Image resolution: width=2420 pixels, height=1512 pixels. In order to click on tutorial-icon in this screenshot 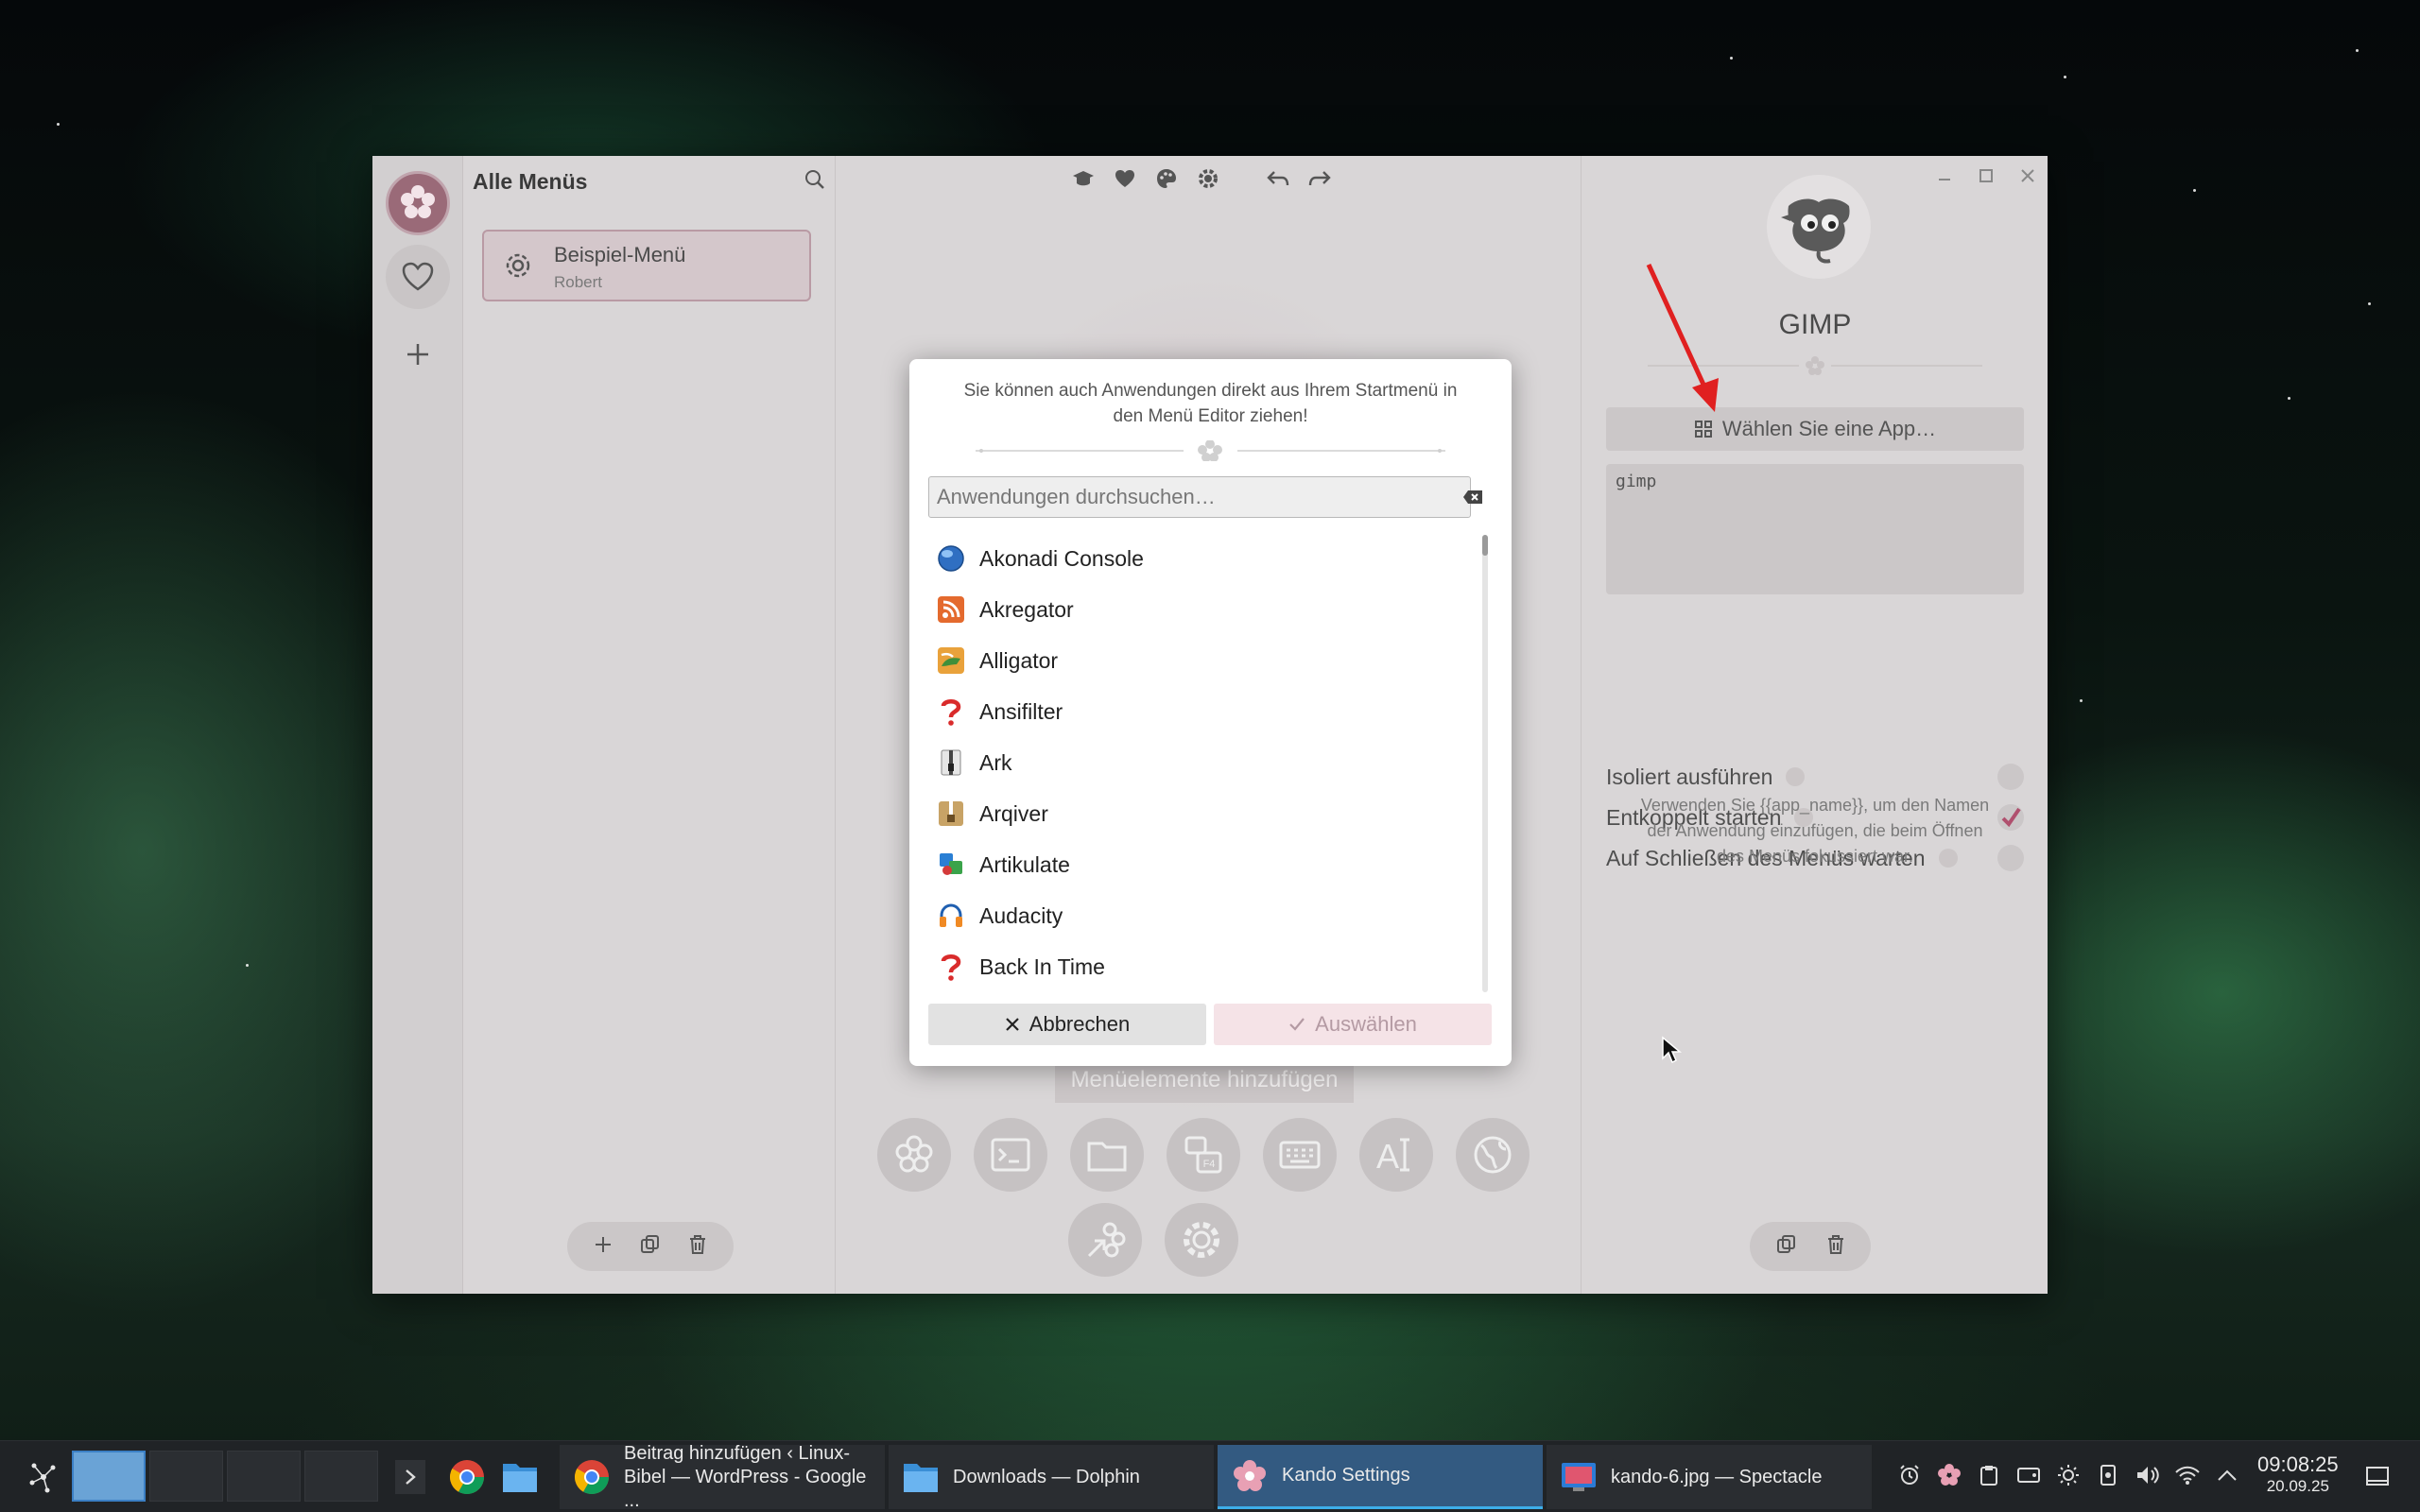, I will do `click(1083, 178)`.